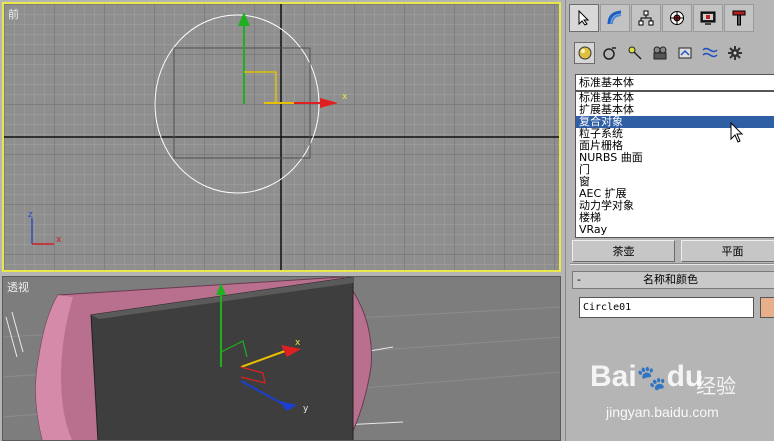 The image size is (774, 441). I want to click on sphere-icon, so click(584, 53).